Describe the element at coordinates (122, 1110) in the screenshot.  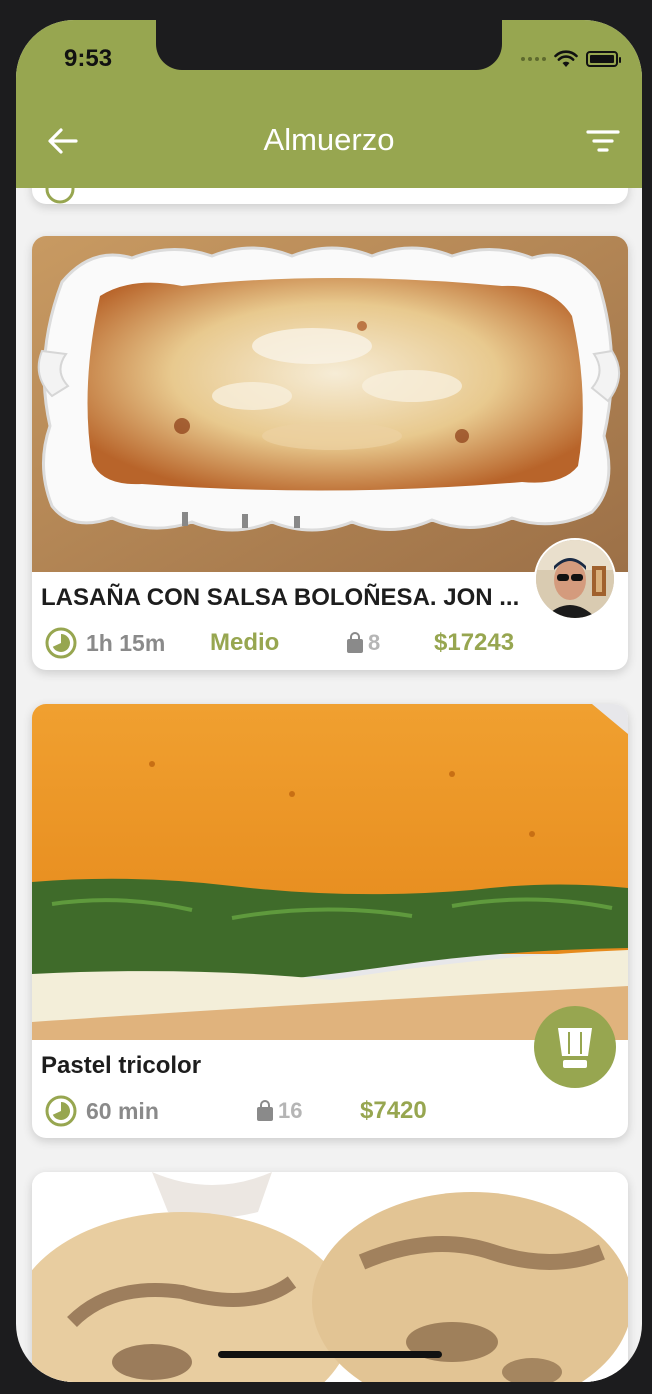
I see `time-label: 60 min` at that location.